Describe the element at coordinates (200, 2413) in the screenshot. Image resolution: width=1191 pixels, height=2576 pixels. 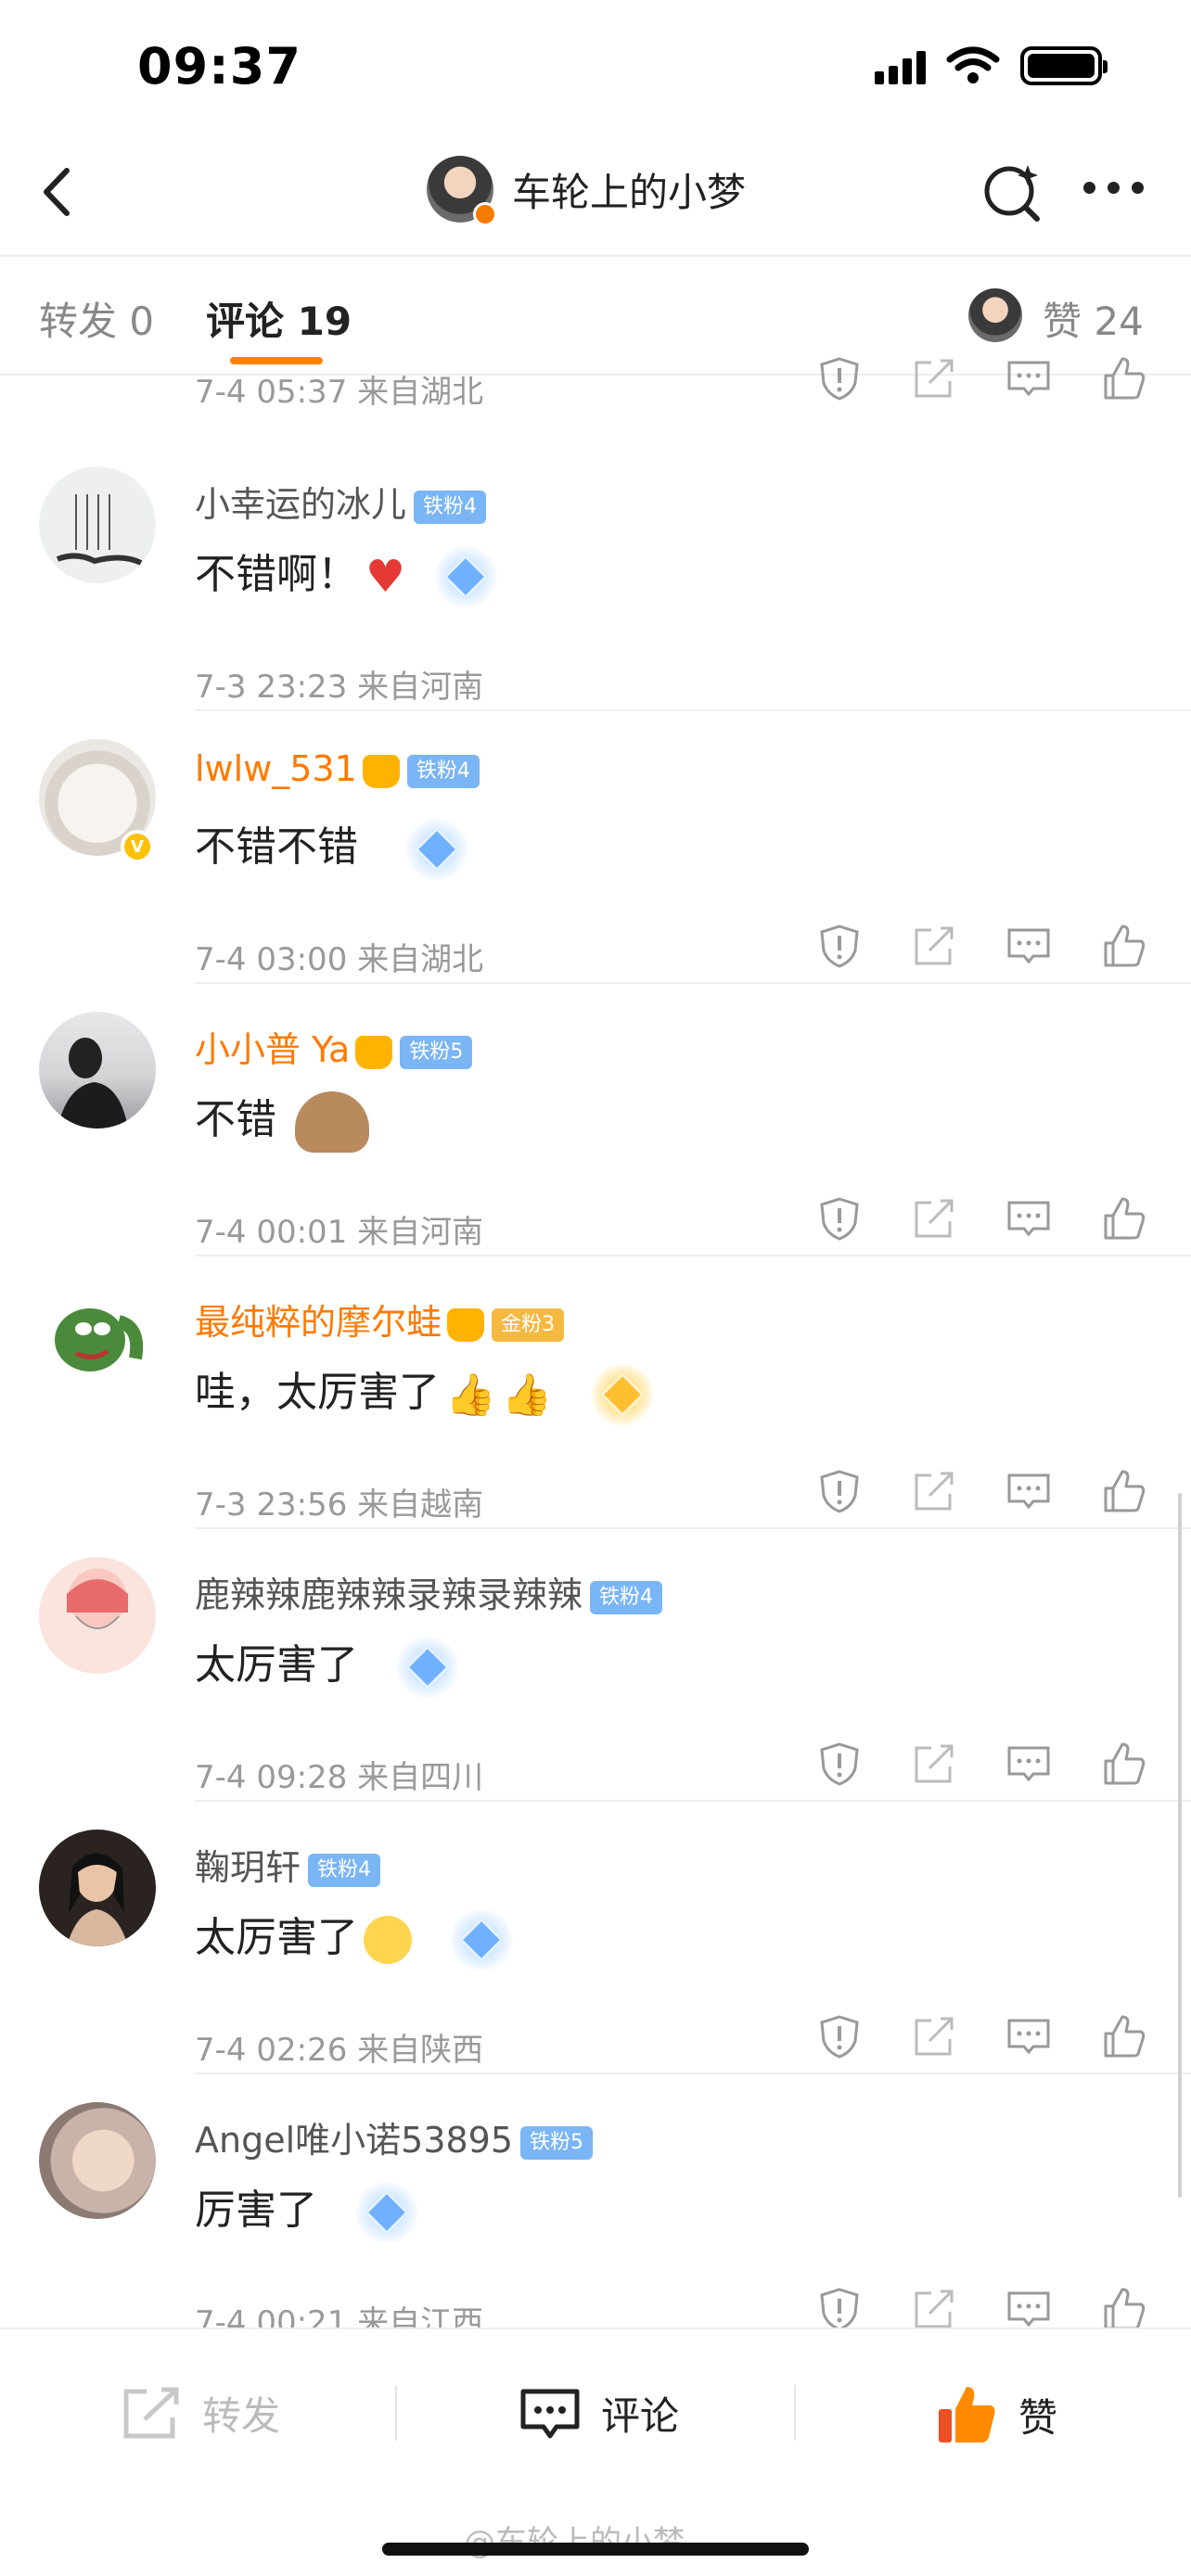
I see `repost-button: 转发` at that location.